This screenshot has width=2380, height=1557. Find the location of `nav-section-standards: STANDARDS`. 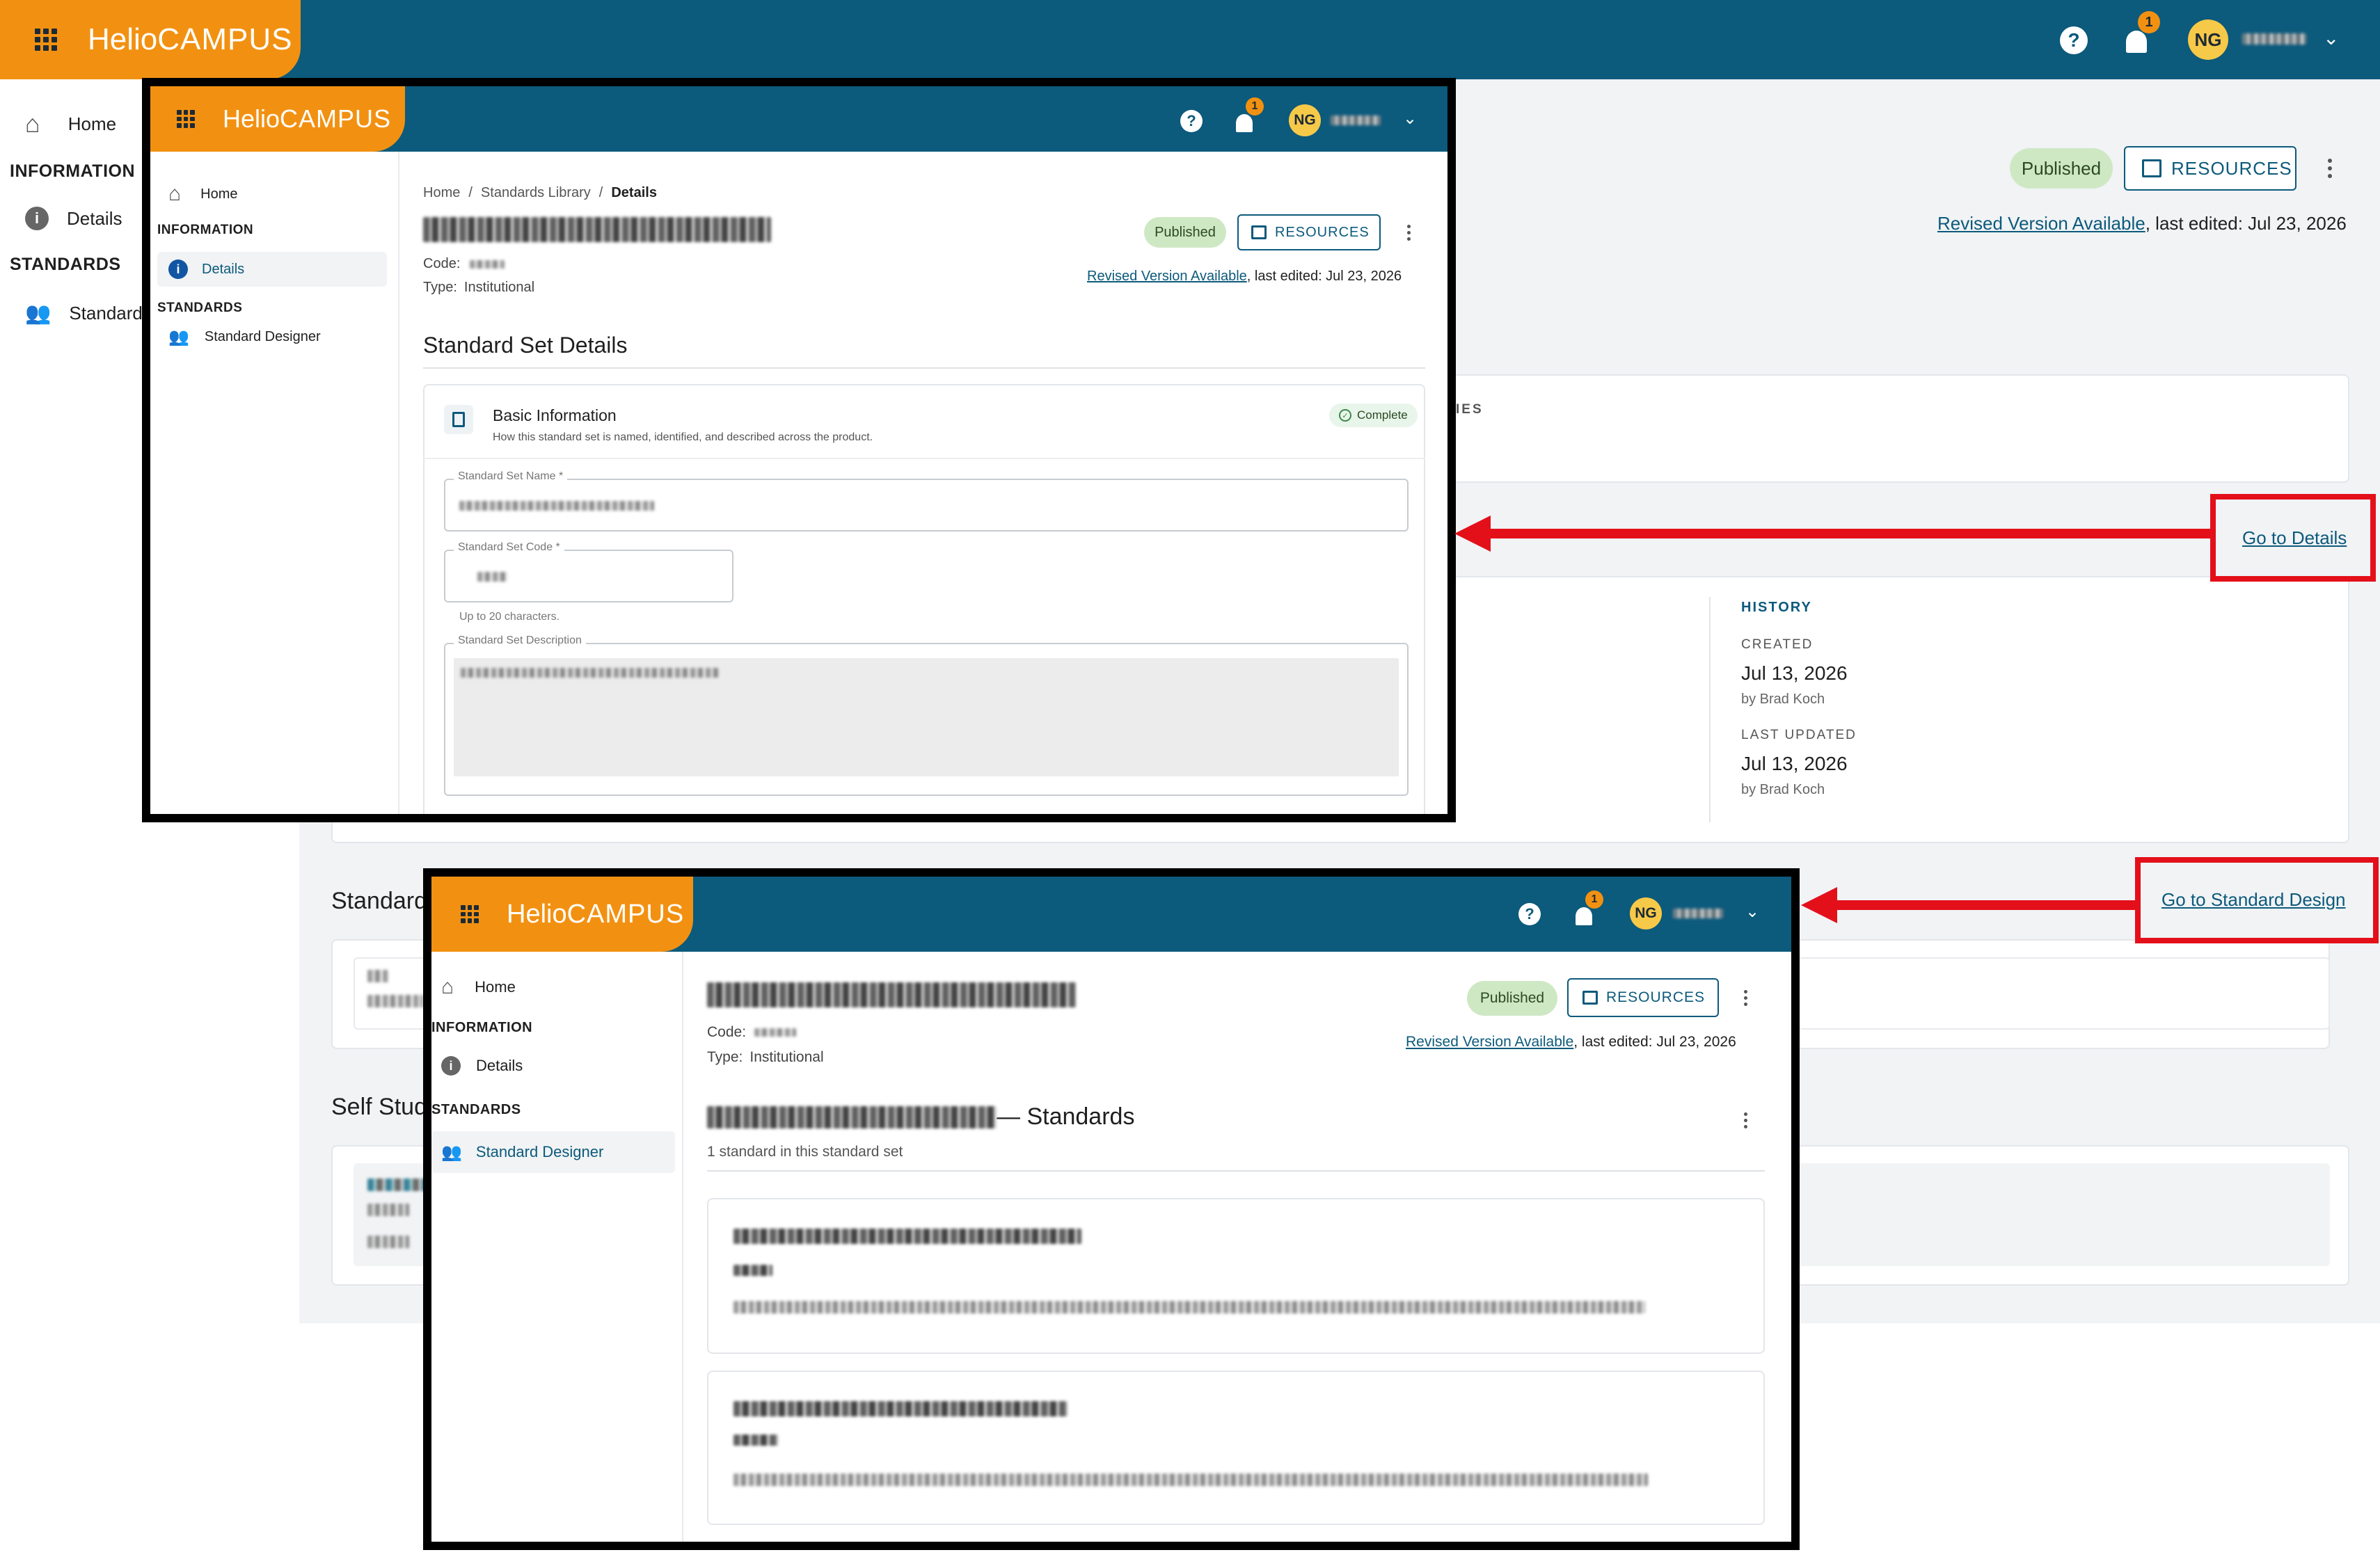

nav-section-standards: STANDARDS is located at coordinates (476, 1109).